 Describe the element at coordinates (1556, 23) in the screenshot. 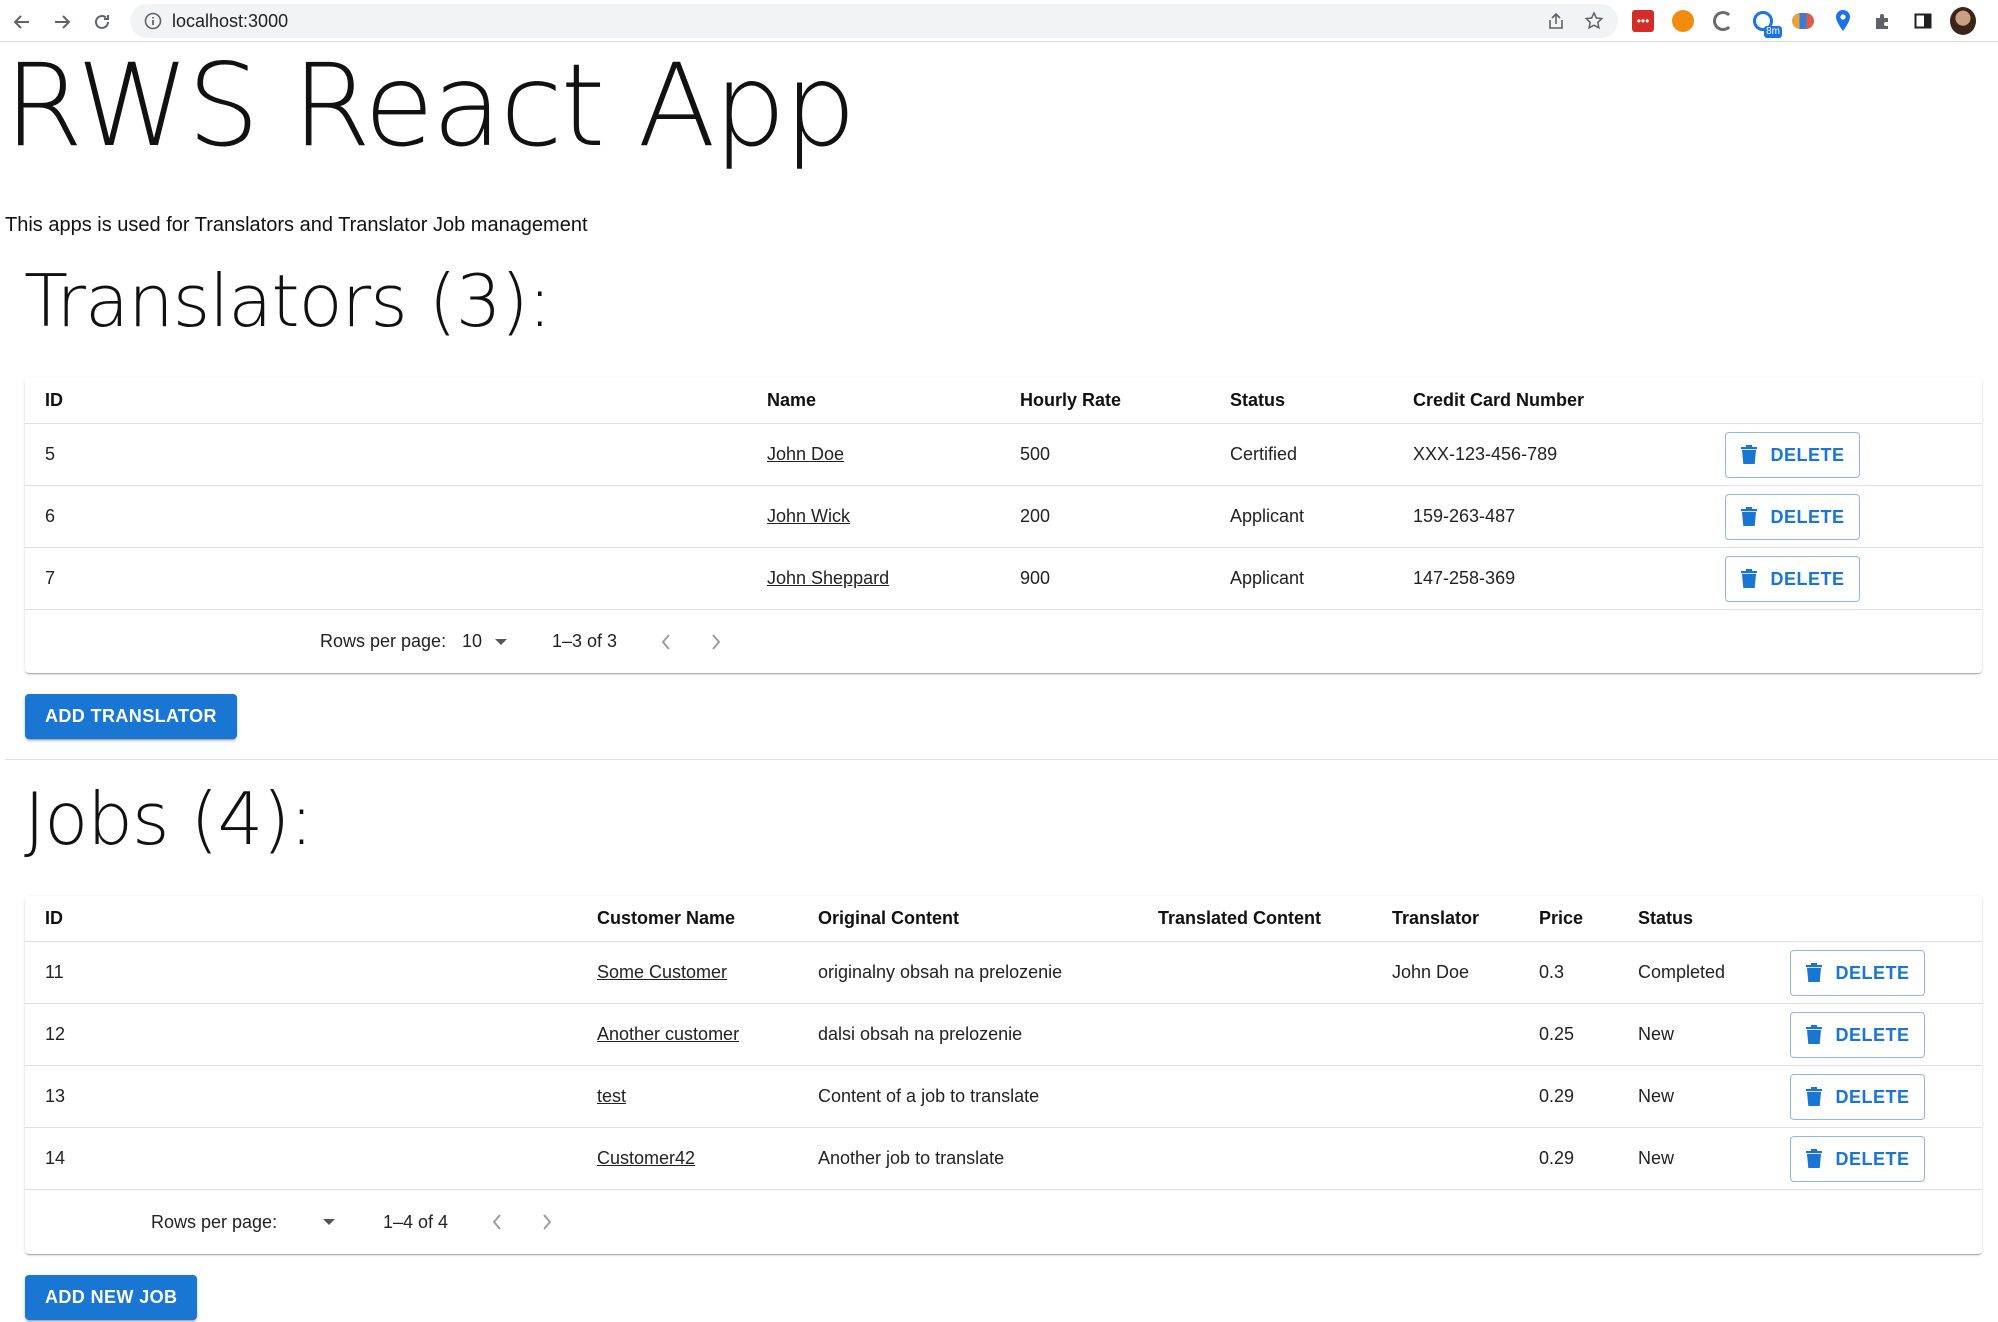

I see `share-icon` at that location.